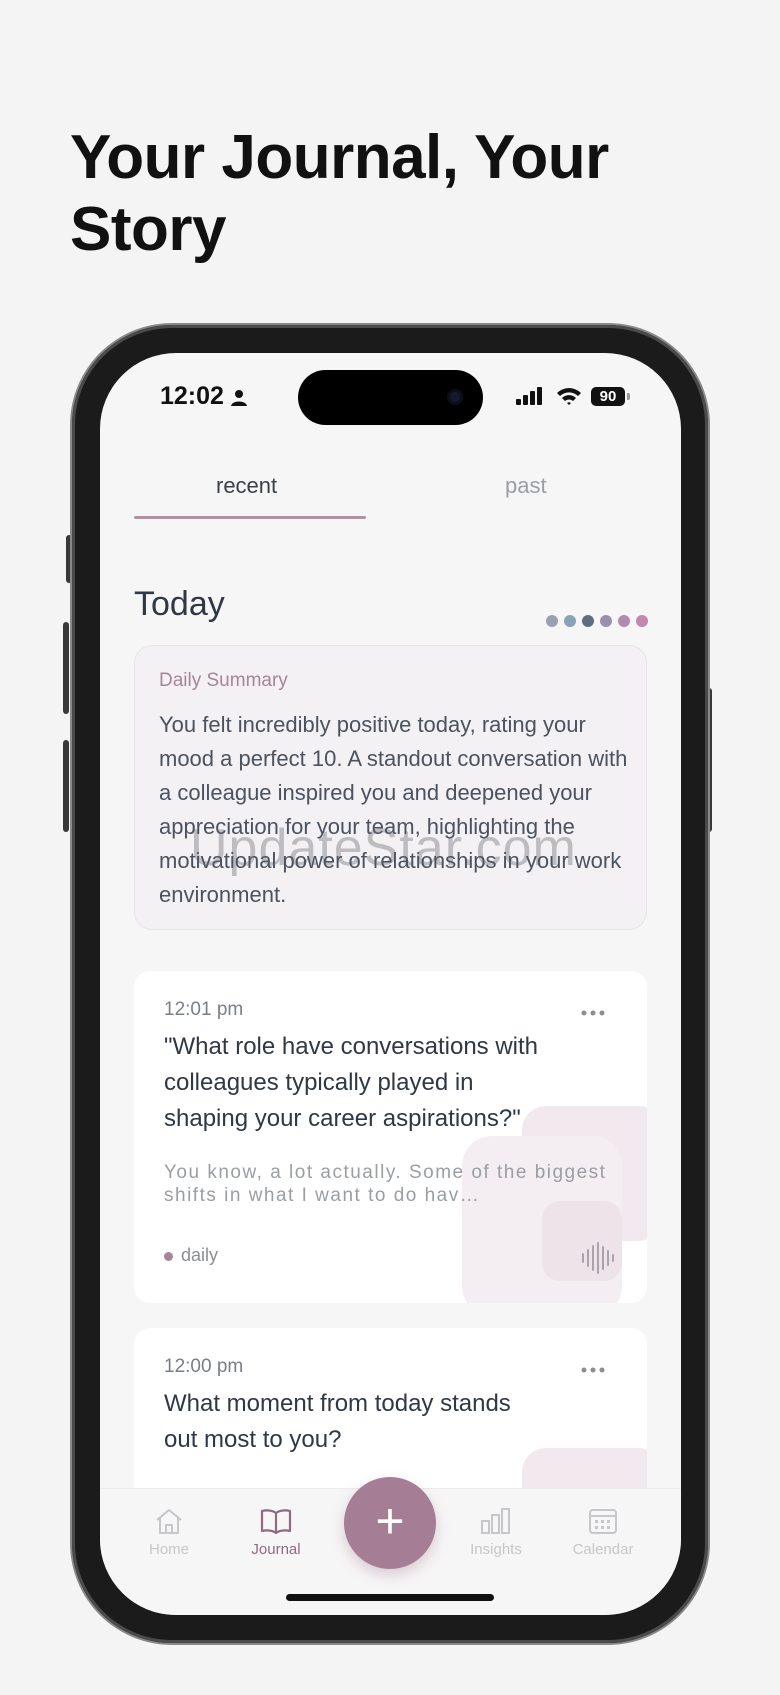 The width and height of the screenshot is (780, 1695). I want to click on status-bar: 12:02 90, so click(390, 389).